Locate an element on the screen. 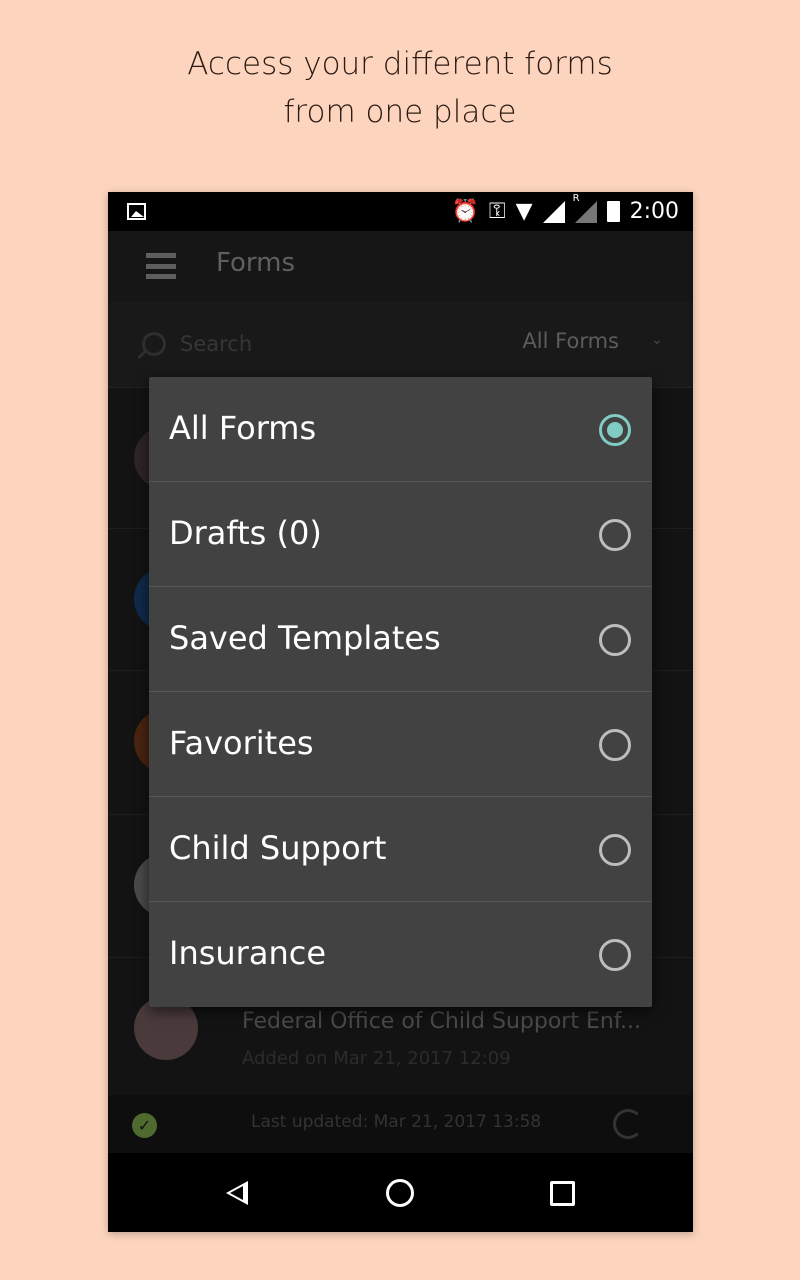 Image resolution: width=800 pixels, height=1280 pixels. navigation-bar is located at coordinates (400, 1192).